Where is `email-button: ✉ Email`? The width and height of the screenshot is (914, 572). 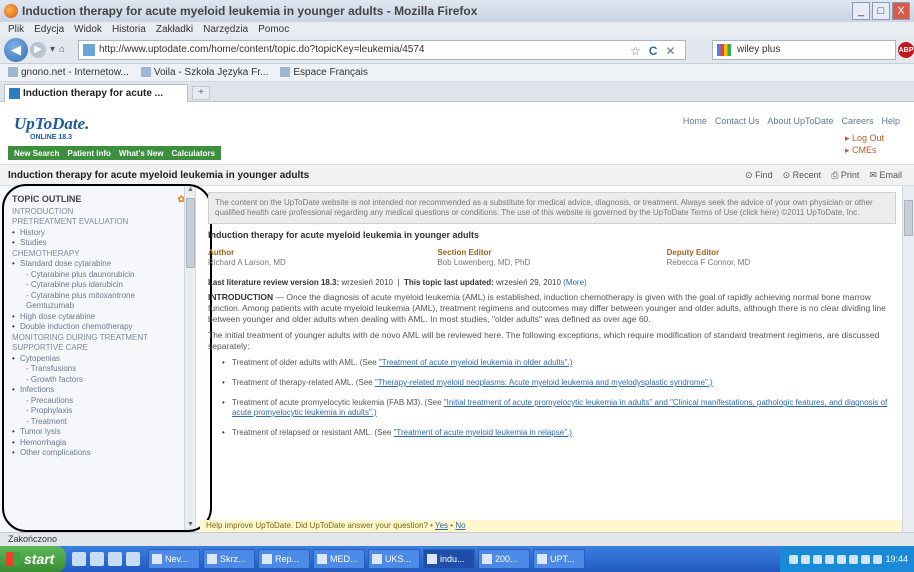 email-button: ✉ Email is located at coordinates (885, 175).